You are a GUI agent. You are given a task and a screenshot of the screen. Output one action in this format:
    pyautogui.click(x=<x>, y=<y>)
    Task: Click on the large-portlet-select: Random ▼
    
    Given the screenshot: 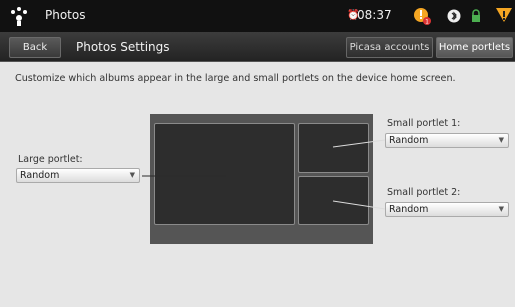 What is the action you would take?
    pyautogui.click(x=78, y=175)
    